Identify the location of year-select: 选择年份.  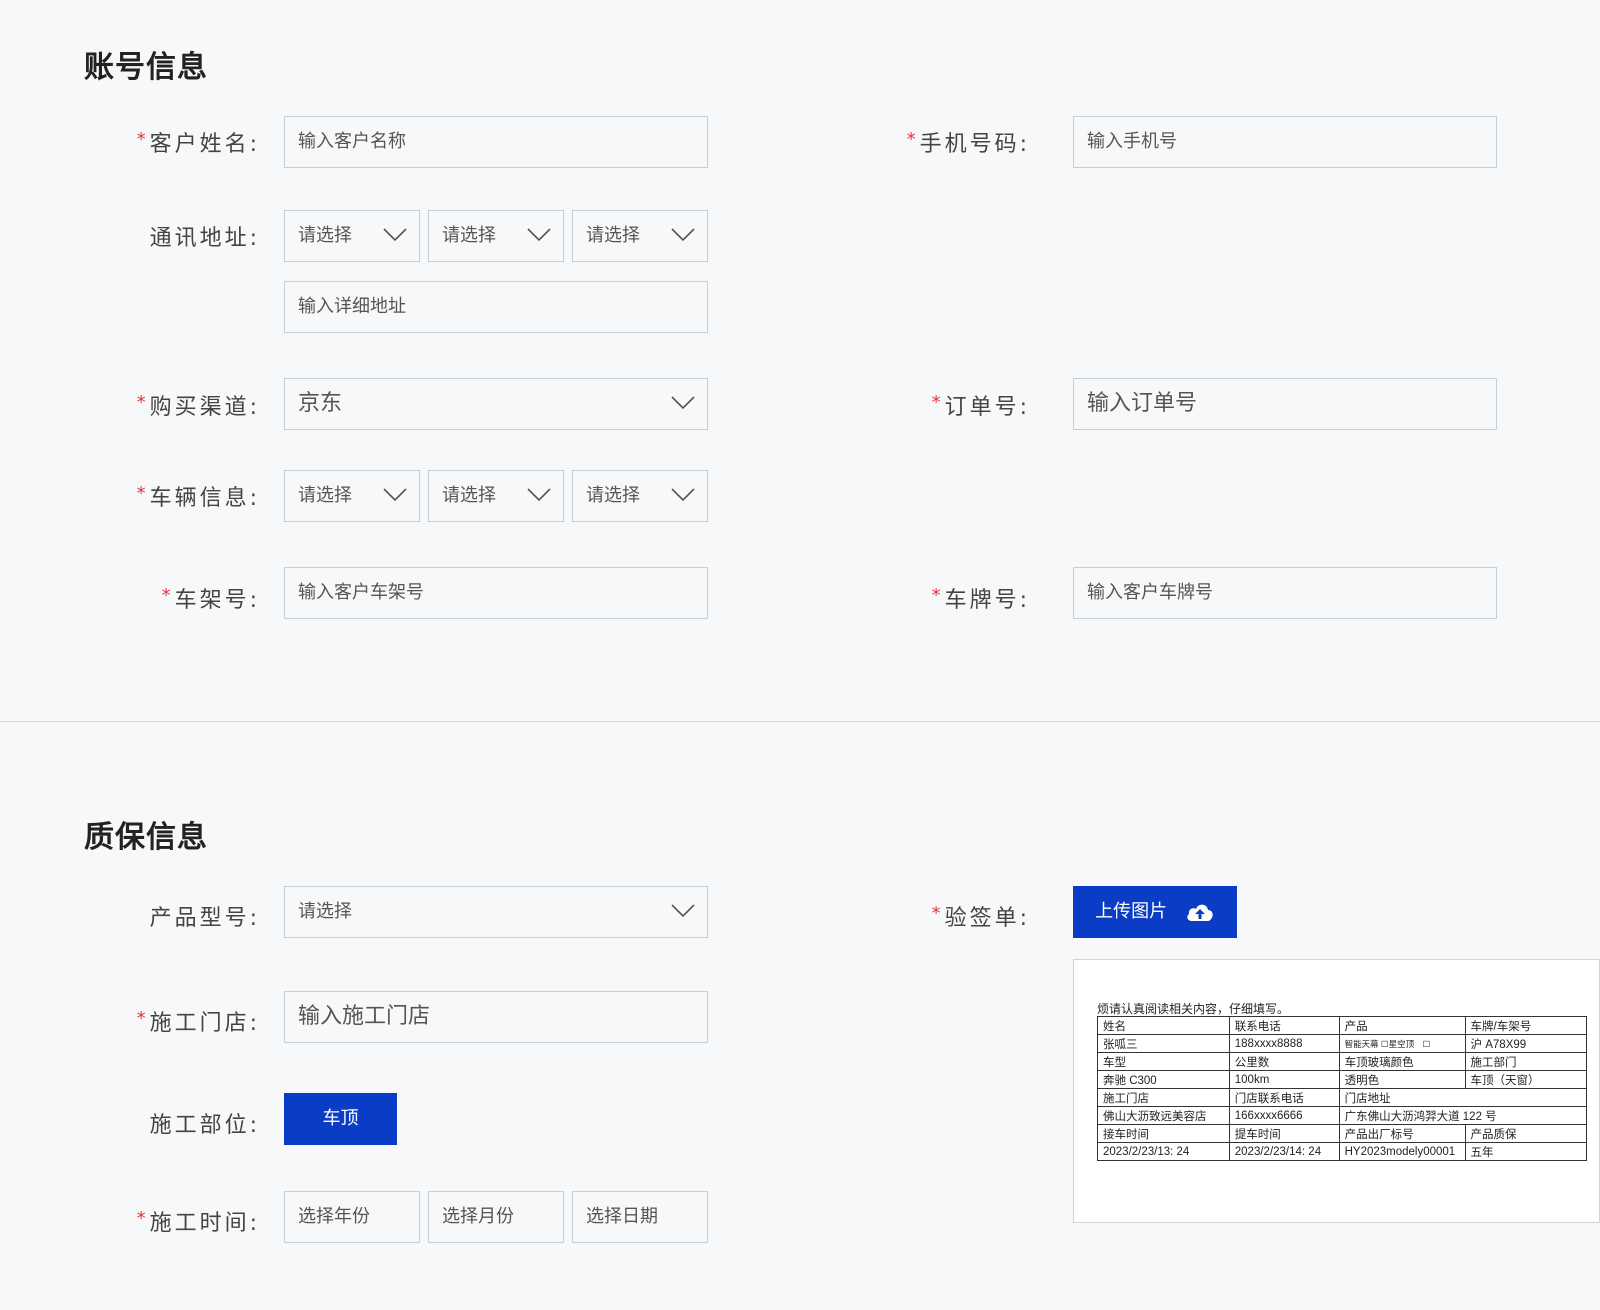
(352, 1217).